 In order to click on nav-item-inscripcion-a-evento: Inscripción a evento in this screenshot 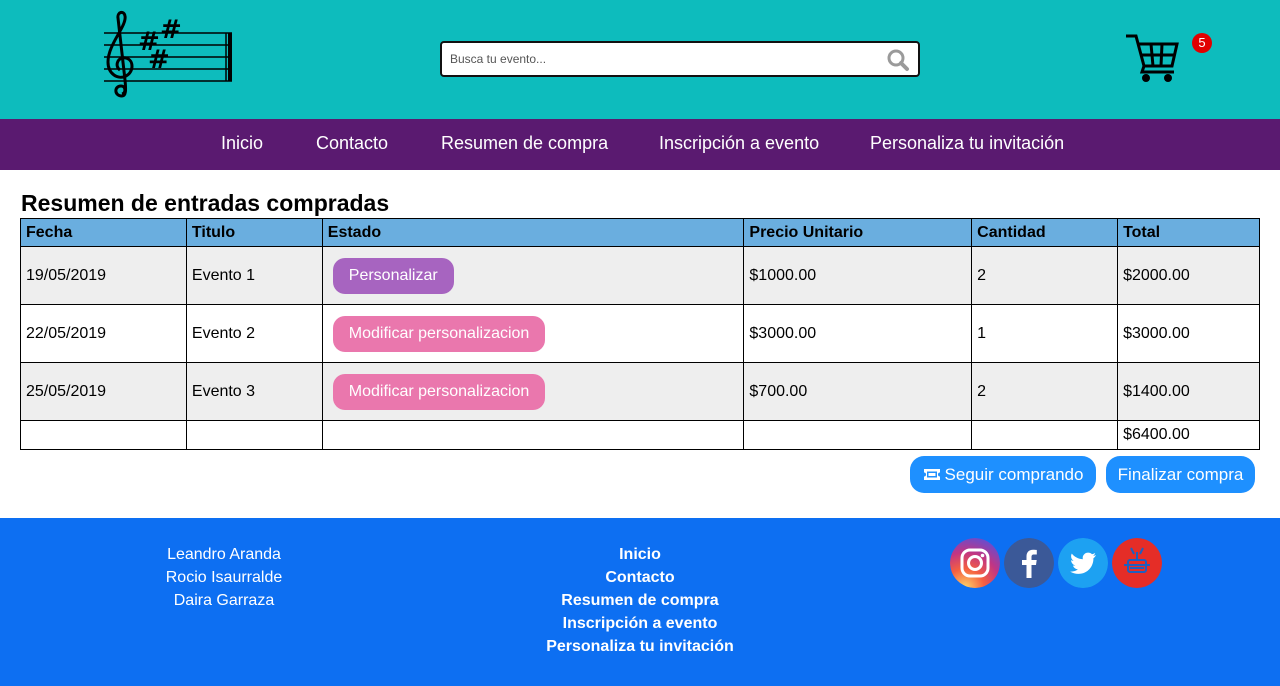, I will do `click(739, 143)`.